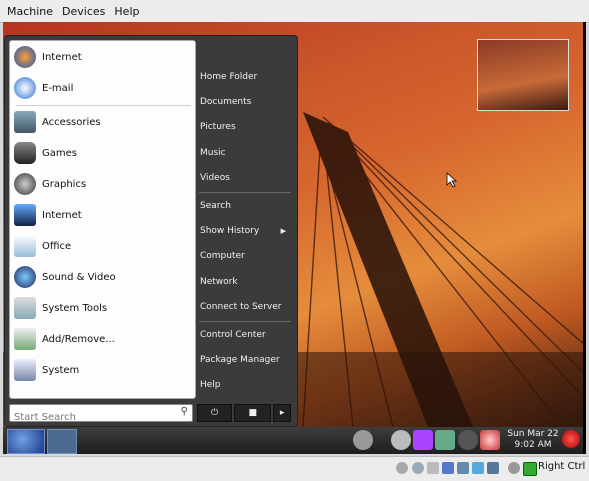 The width and height of the screenshot is (589, 481). What do you see at coordinates (523, 75) in the screenshot?
I see `wallpaper-thumbnail` at bounding box center [523, 75].